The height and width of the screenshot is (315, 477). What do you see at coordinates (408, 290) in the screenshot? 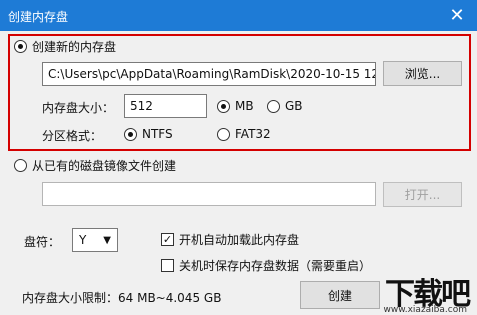
I see `watermark-logo: 下载吧 www.xiazaiba.com` at bounding box center [408, 290].